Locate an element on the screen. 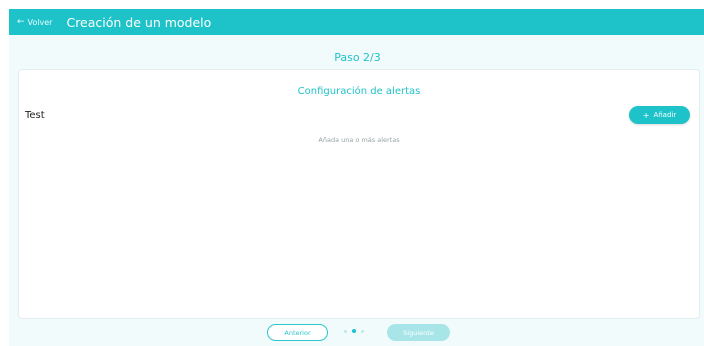 The width and height of the screenshot is (704, 346). empty-state-message: Añada una o más alertas is located at coordinates (359, 140).